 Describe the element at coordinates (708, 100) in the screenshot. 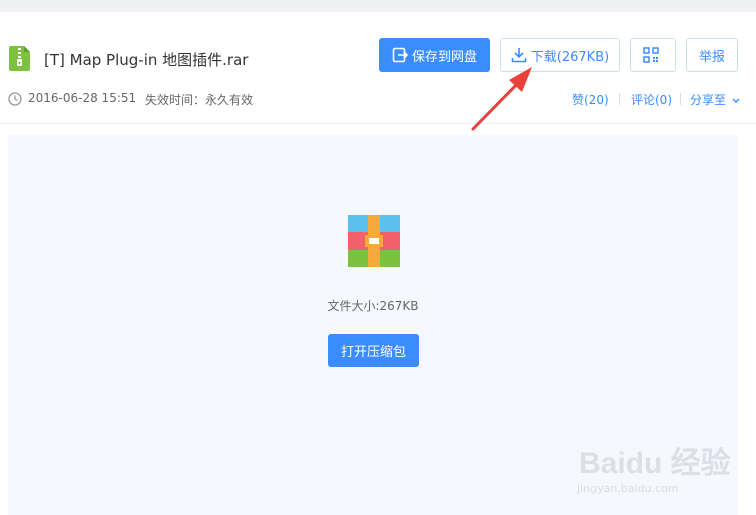

I see `share-label: 分享至` at that location.